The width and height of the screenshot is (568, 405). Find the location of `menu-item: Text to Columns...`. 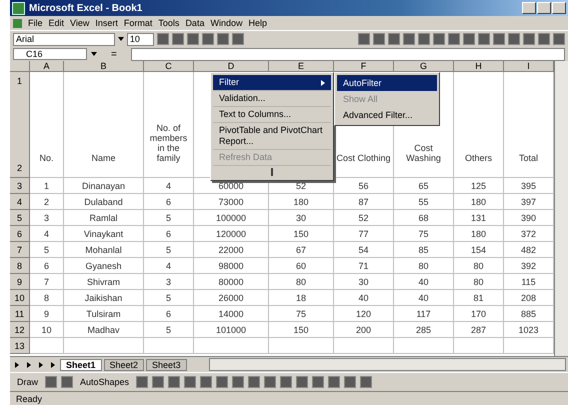

menu-item: Text to Columns... is located at coordinates (272, 115).